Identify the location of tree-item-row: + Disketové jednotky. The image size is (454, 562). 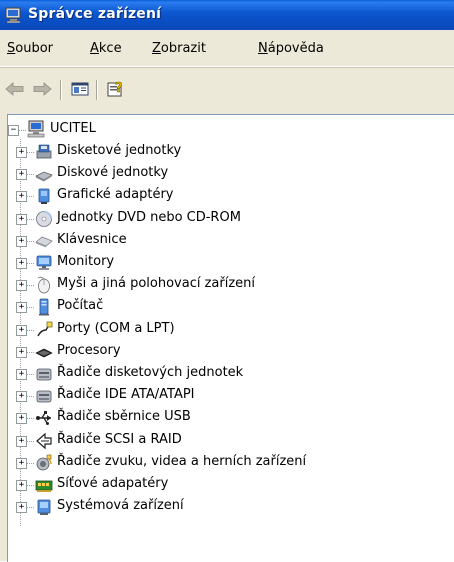
(231, 152).